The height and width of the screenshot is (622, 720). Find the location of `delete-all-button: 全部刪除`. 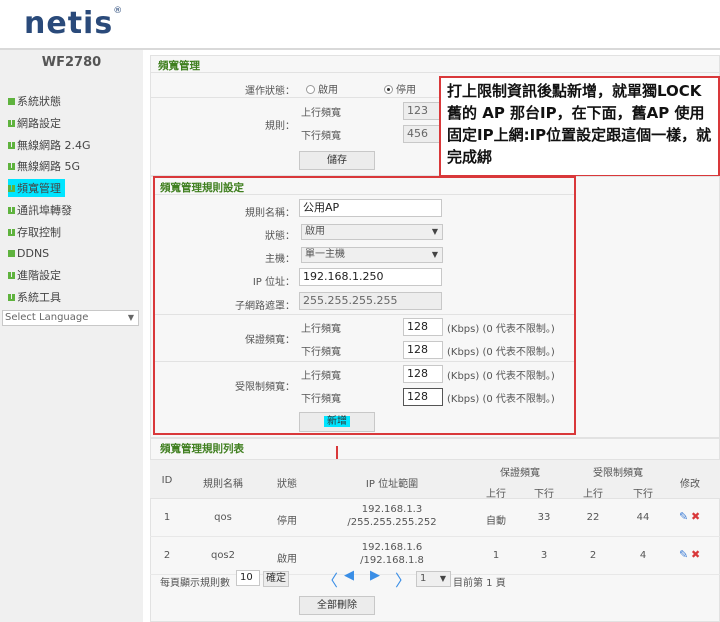

delete-all-button: 全部刪除 is located at coordinates (337, 605).